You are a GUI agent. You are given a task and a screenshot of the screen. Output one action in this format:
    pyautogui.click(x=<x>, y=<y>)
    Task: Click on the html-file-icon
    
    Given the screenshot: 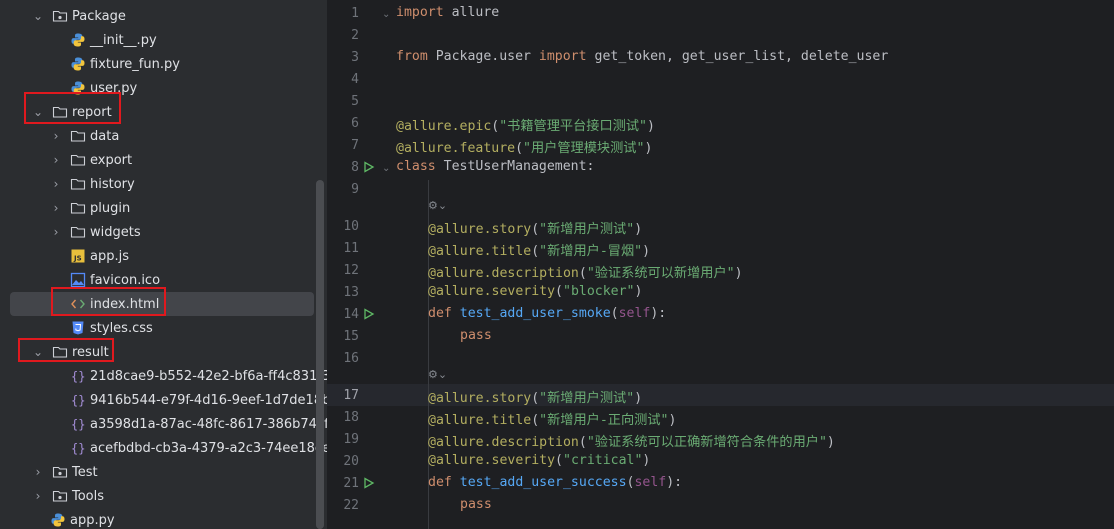 What is the action you would take?
    pyautogui.click(x=78, y=304)
    